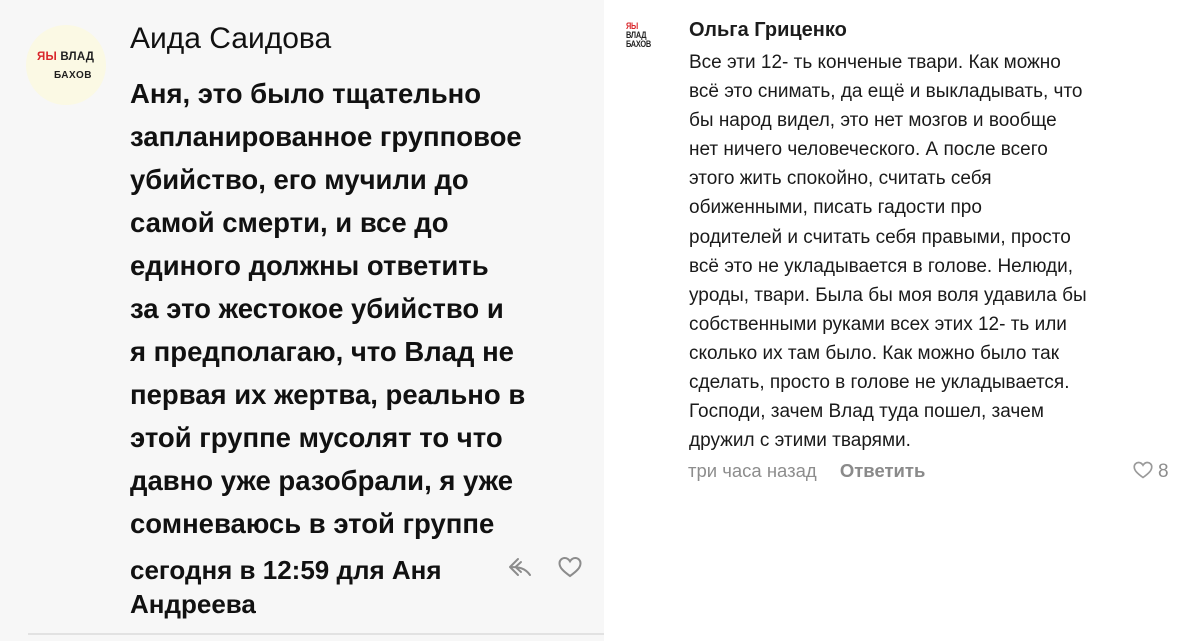 This screenshot has height=641, width=1200. I want to click on left-separator-line, so click(316, 634).